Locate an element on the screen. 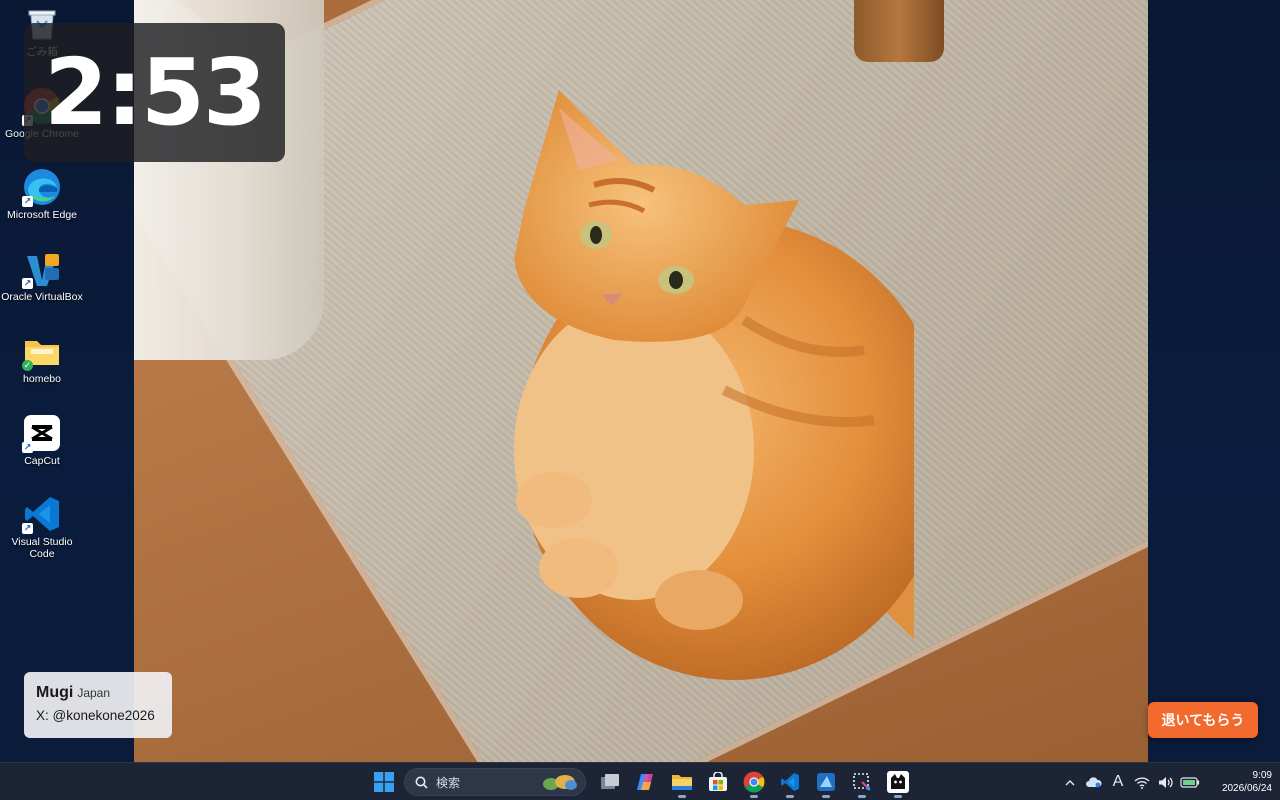 Image resolution: width=1280 pixels, height=800 pixels. capcut-icon: ↗ is located at coordinates (42, 433).